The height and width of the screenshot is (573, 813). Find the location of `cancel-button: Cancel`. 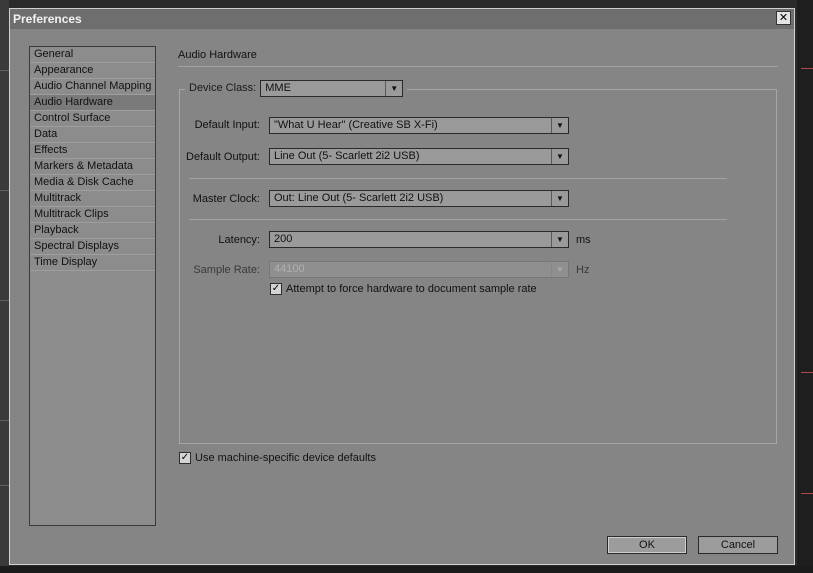

cancel-button: Cancel is located at coordinates (738, 545).